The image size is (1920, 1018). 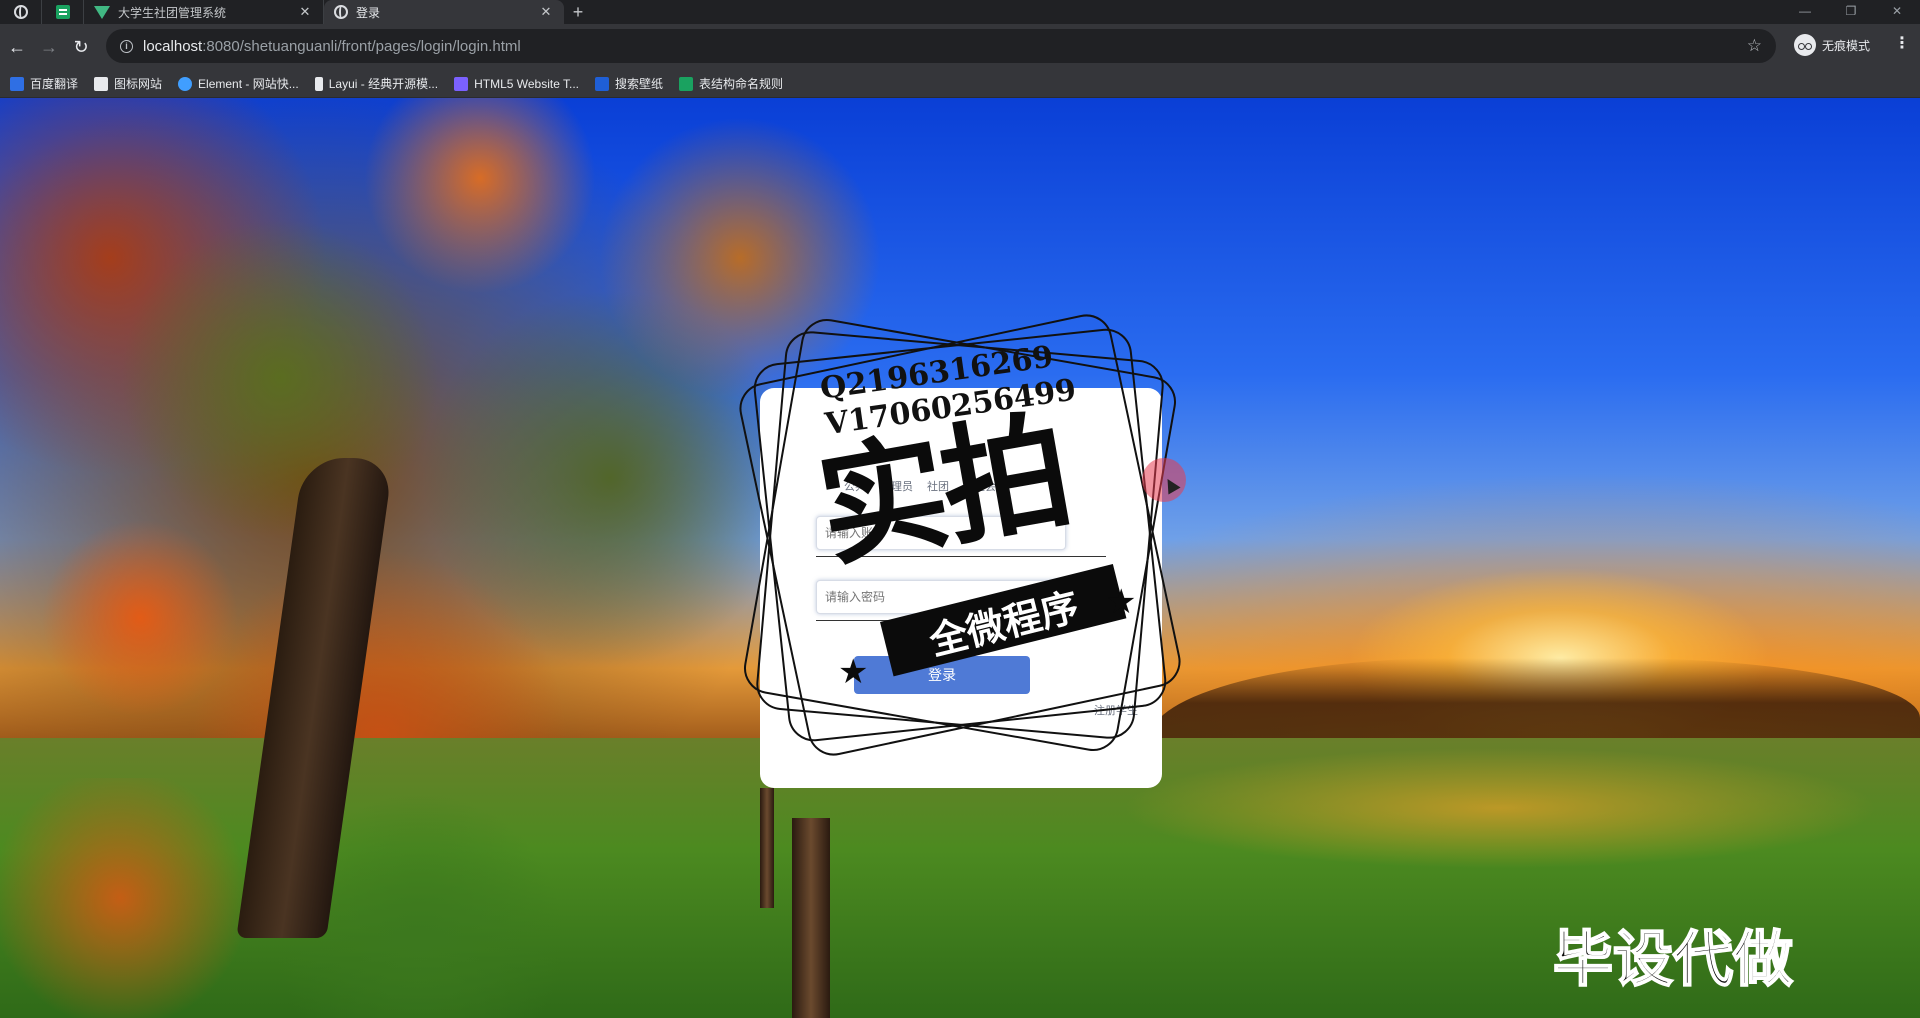 I want to click on role-option: 管理员, so click(x=896, y=486).